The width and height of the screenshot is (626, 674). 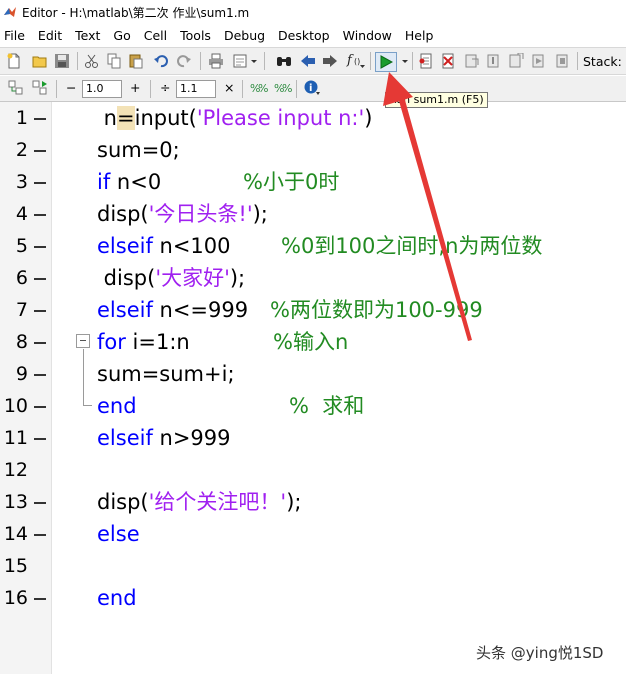 I want to click on save-icon, so click(x=62, y=61).